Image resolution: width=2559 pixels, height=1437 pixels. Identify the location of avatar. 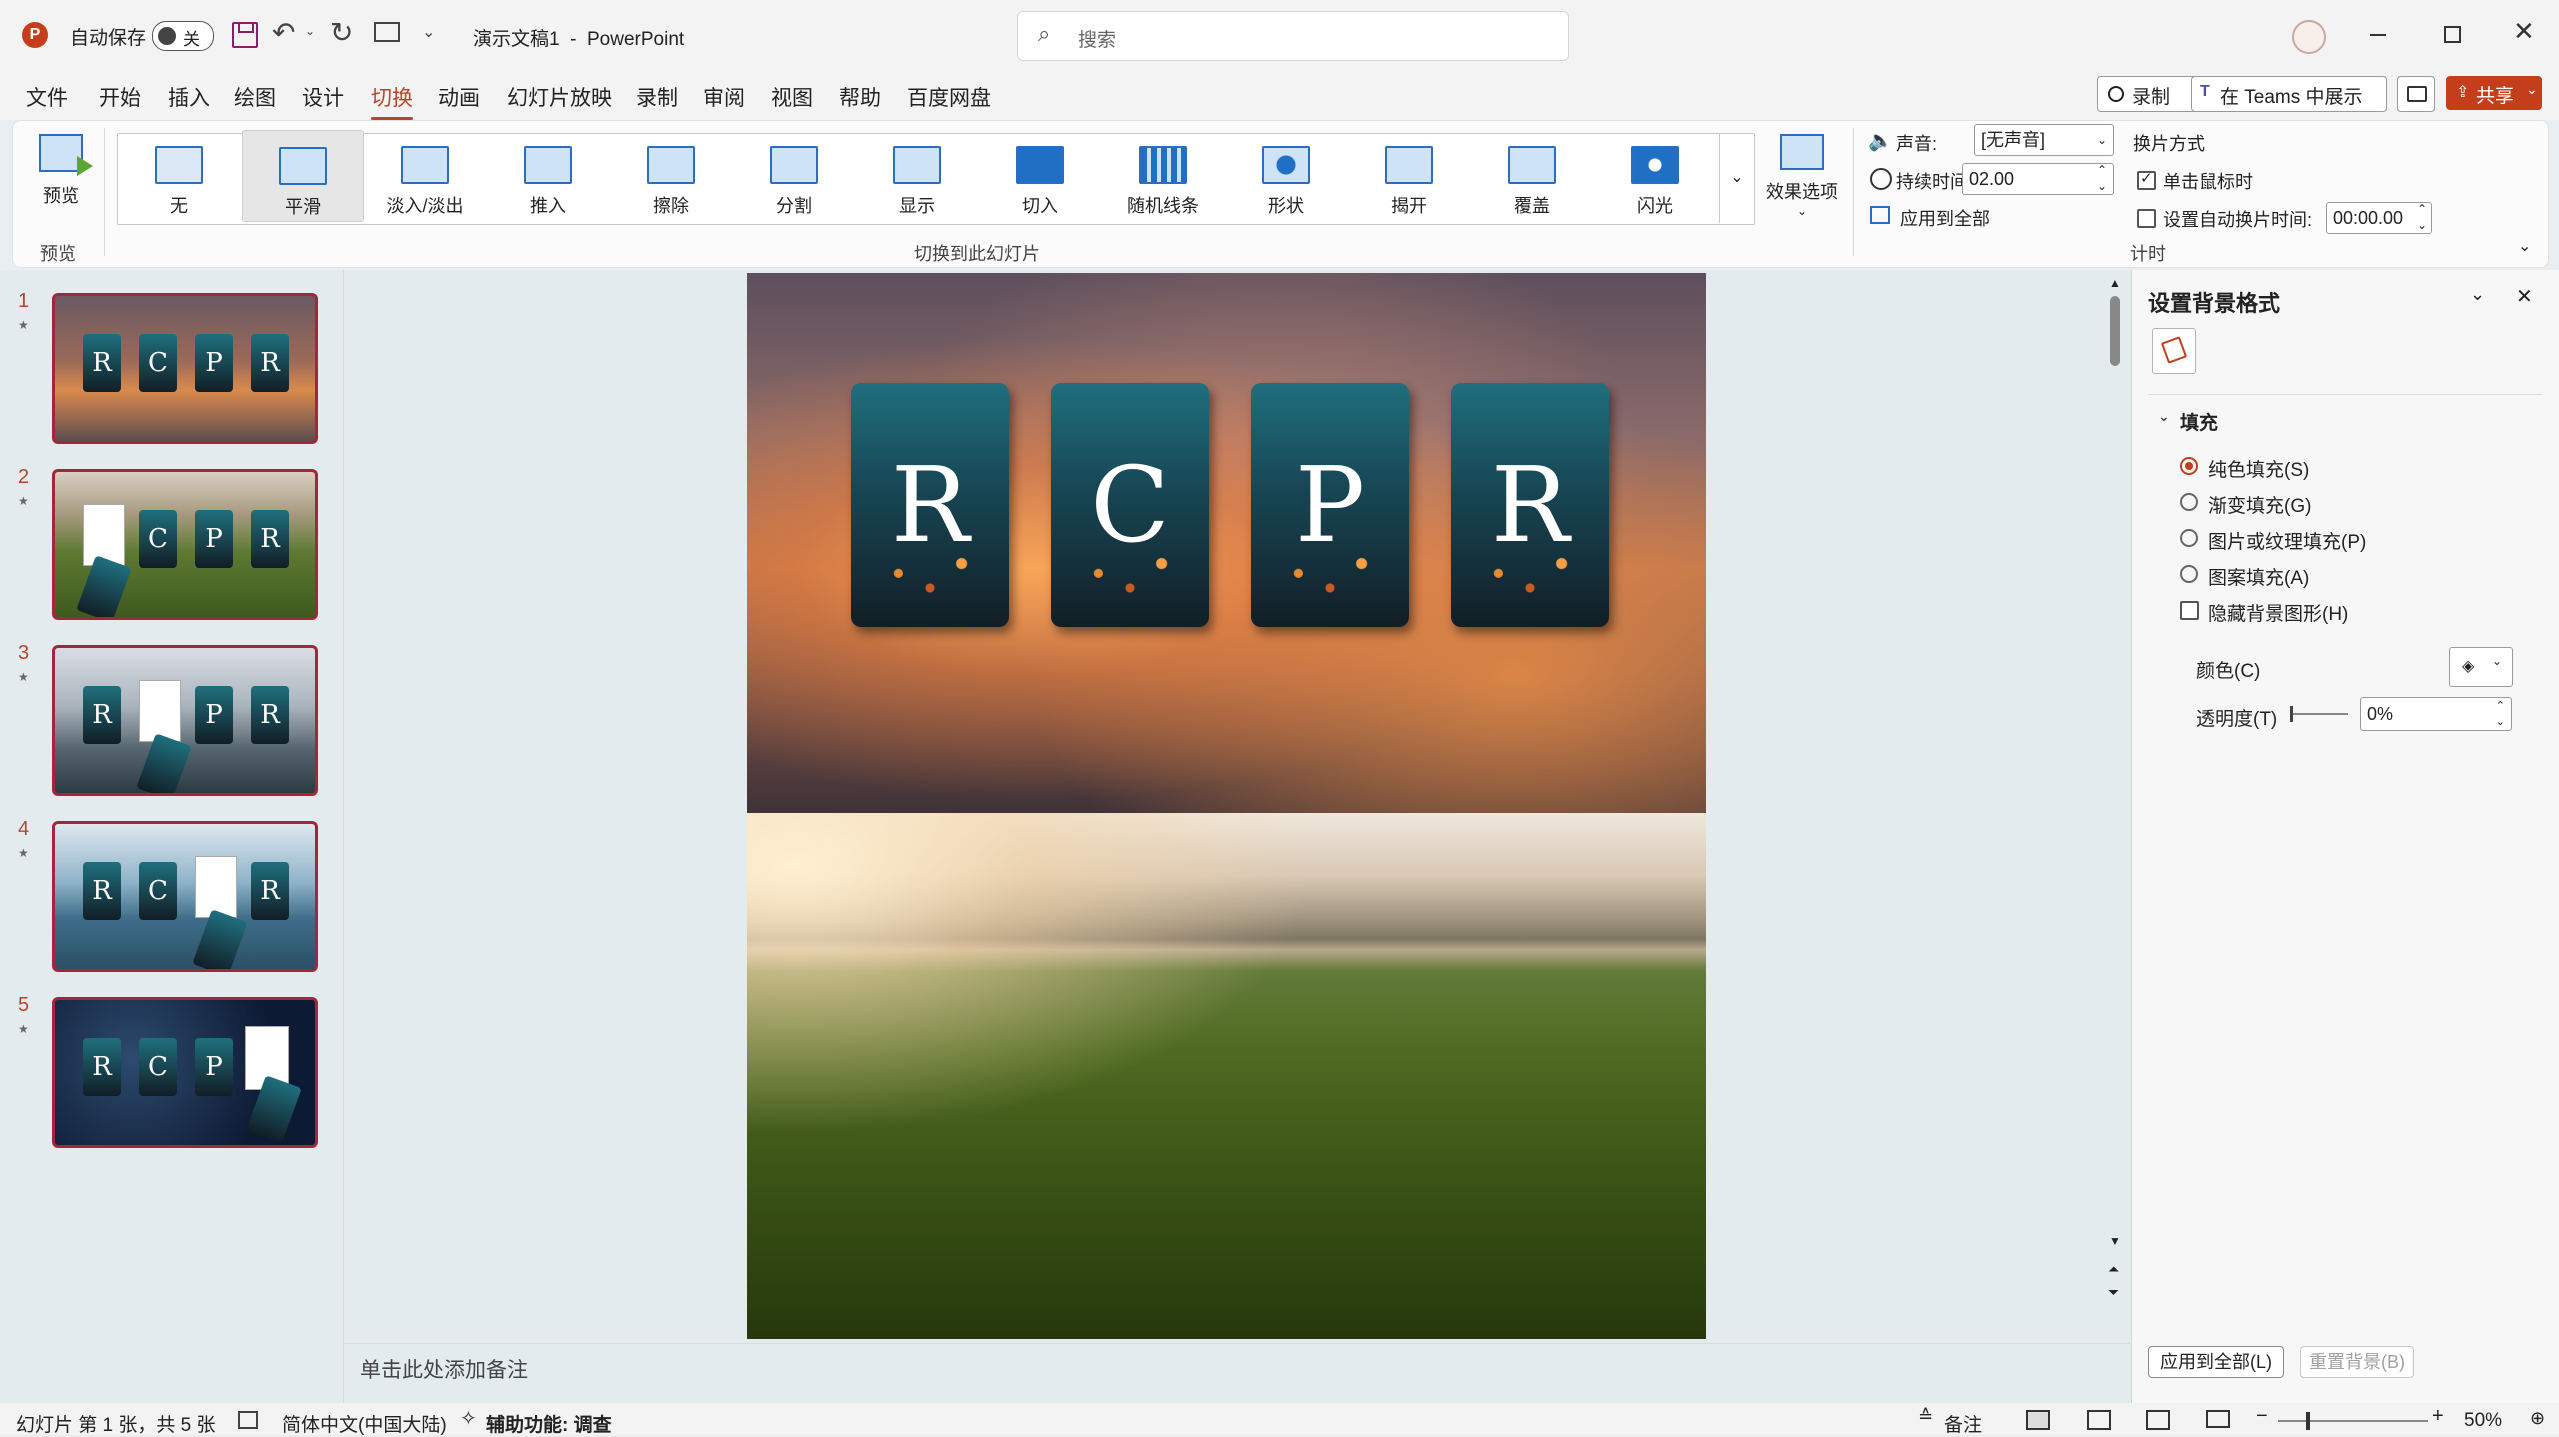
(2309, 37).